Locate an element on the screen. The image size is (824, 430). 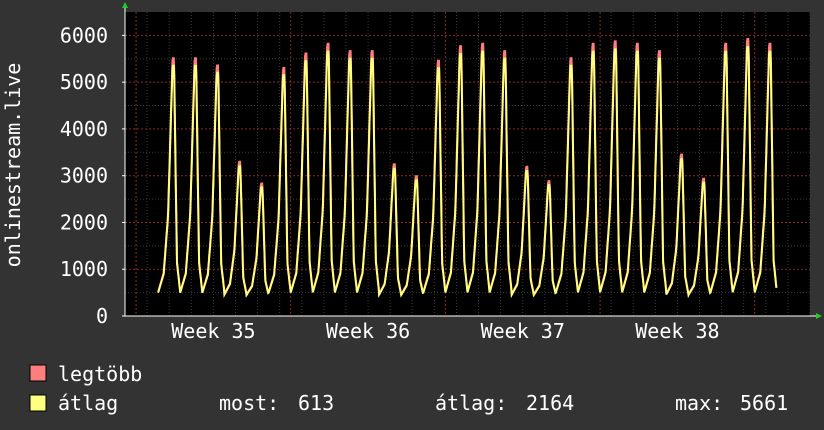
y-tick-label: 2000 is located at coordinates (84, 222).